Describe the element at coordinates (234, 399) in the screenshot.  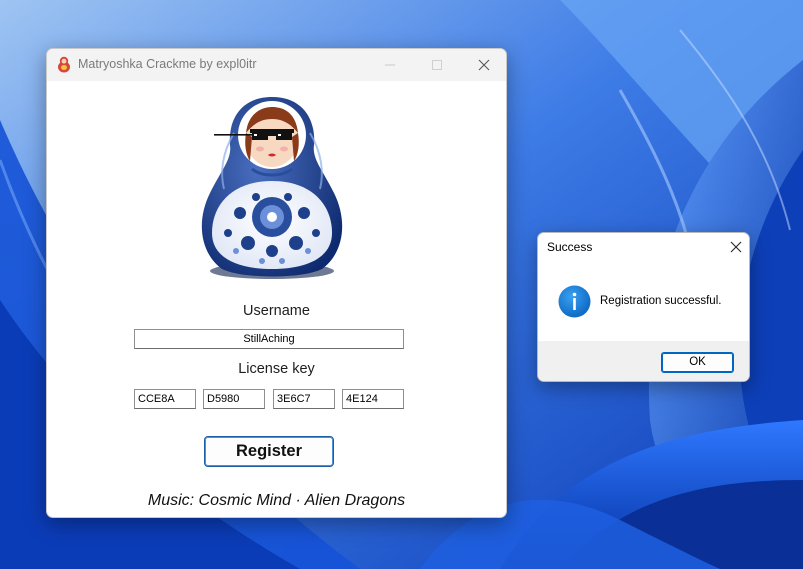
I see `license-key-part-2-input` at that location.